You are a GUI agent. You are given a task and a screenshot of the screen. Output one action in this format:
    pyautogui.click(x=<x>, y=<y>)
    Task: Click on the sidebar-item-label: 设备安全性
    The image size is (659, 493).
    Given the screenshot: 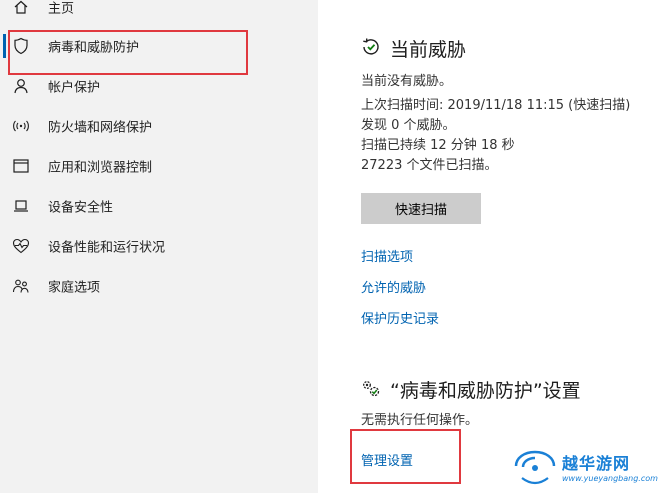 What is the action you would take?
    pyautogui.click(x=81, y=208)
    